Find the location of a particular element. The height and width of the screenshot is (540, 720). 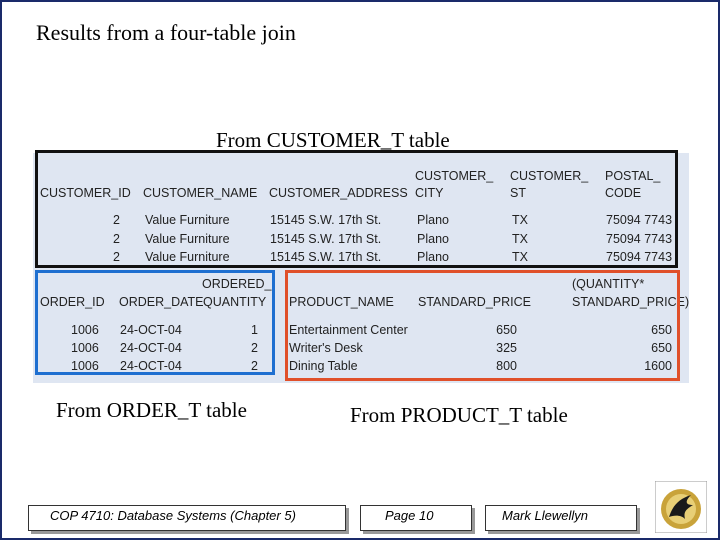

caption-order: From ORDER_T table is located at coordinates (151, 410).